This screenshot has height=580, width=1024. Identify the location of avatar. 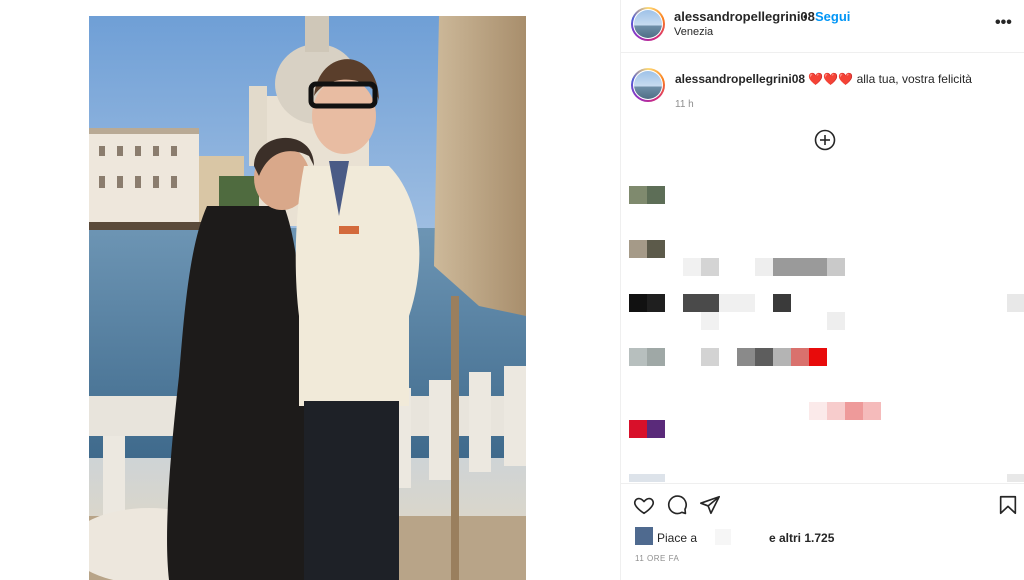
(648, 24).